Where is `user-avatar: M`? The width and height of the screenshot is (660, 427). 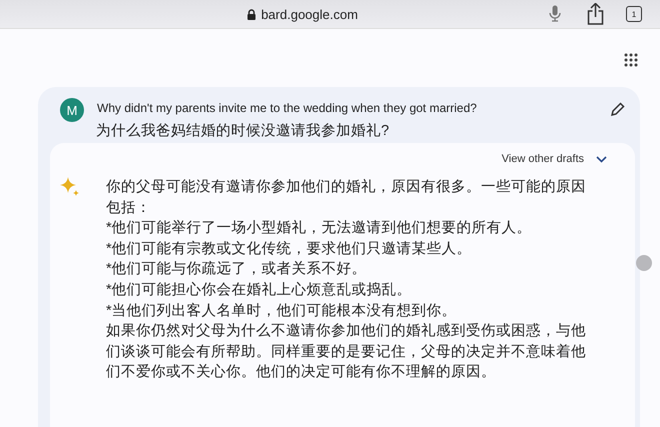
user-avatar: M is located at coordinates (72, 110).